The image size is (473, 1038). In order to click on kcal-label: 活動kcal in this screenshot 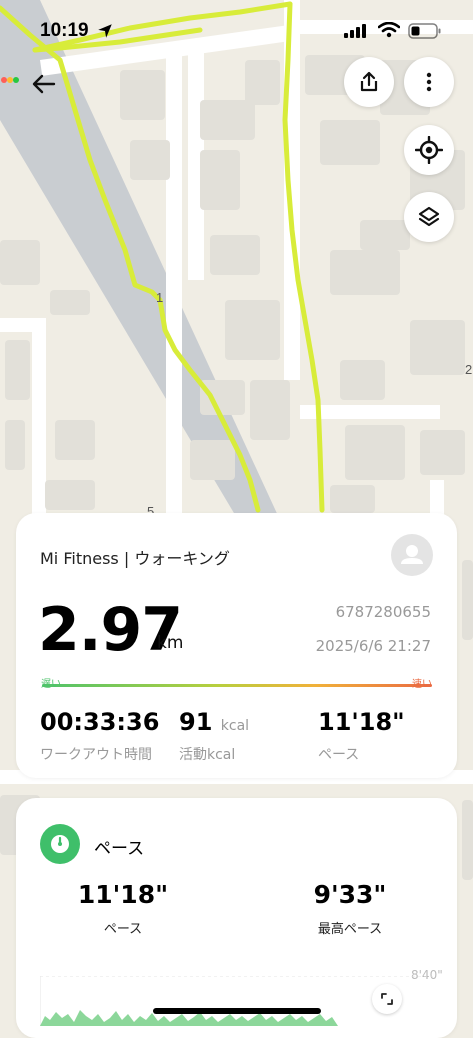, I will do `click(207, 755)`.